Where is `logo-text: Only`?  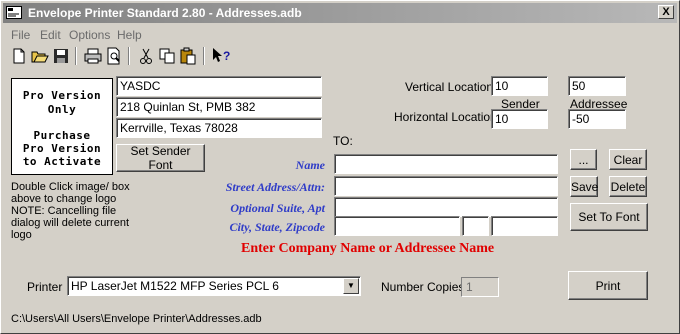
logo-text: Only is located at coordinates (62, 109).